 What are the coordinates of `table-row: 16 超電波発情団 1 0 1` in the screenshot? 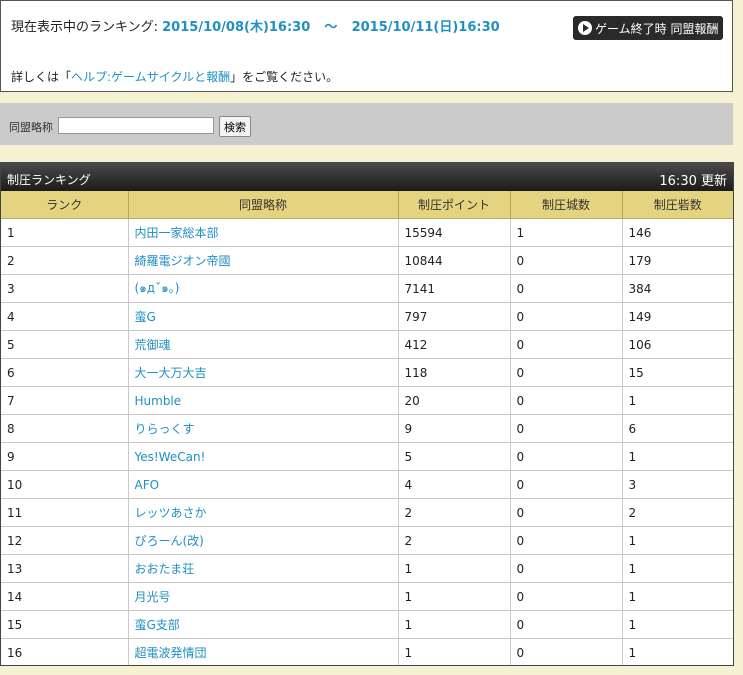 It's located at (367, 651).